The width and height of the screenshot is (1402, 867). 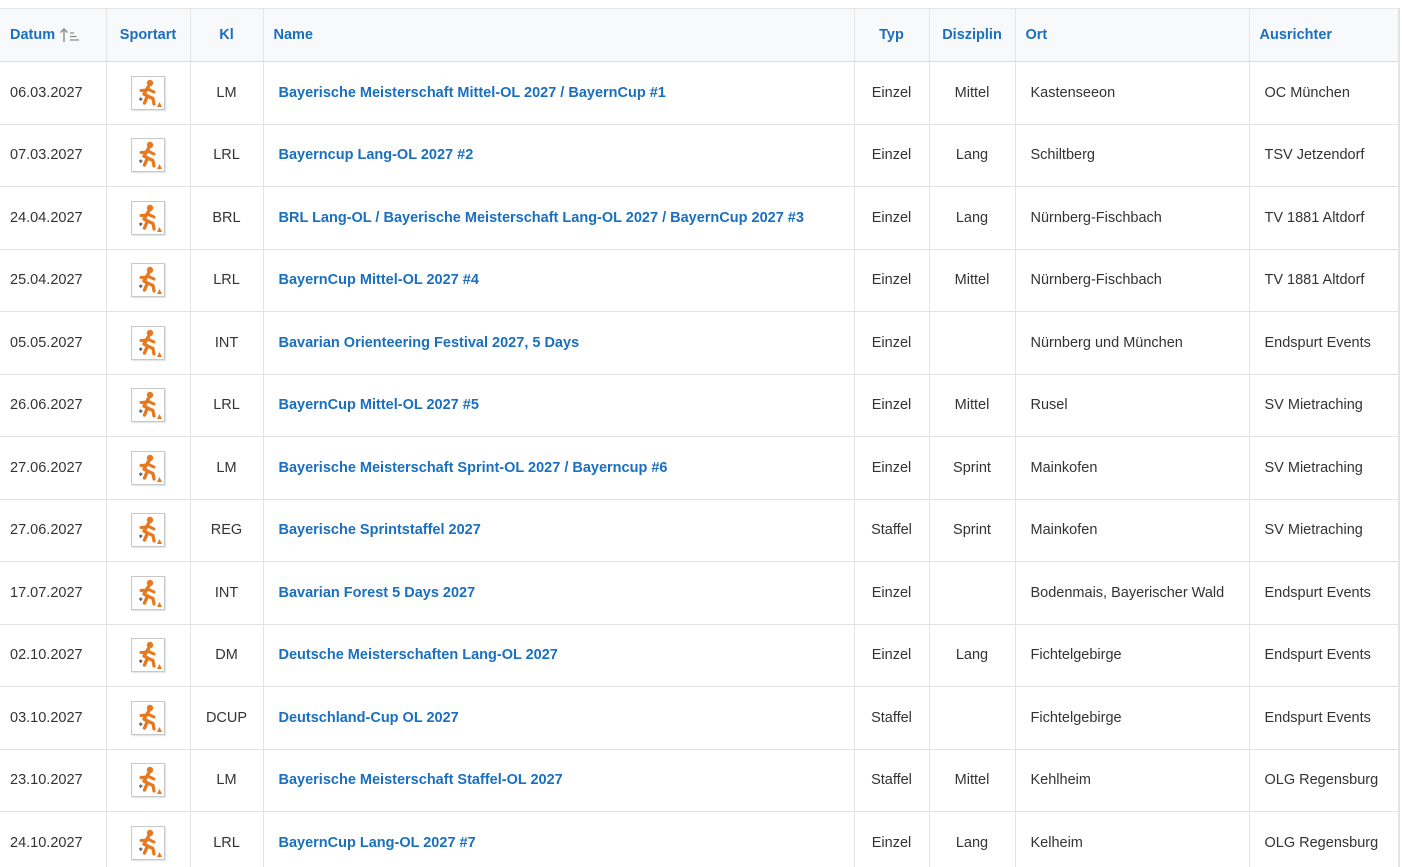 What do you see at coordinates (421, 780) in the screenshot?
I see `event-name-link: Bayerische Meisterschaft Staffel-OL 2027` at bounding box center [421, 780].